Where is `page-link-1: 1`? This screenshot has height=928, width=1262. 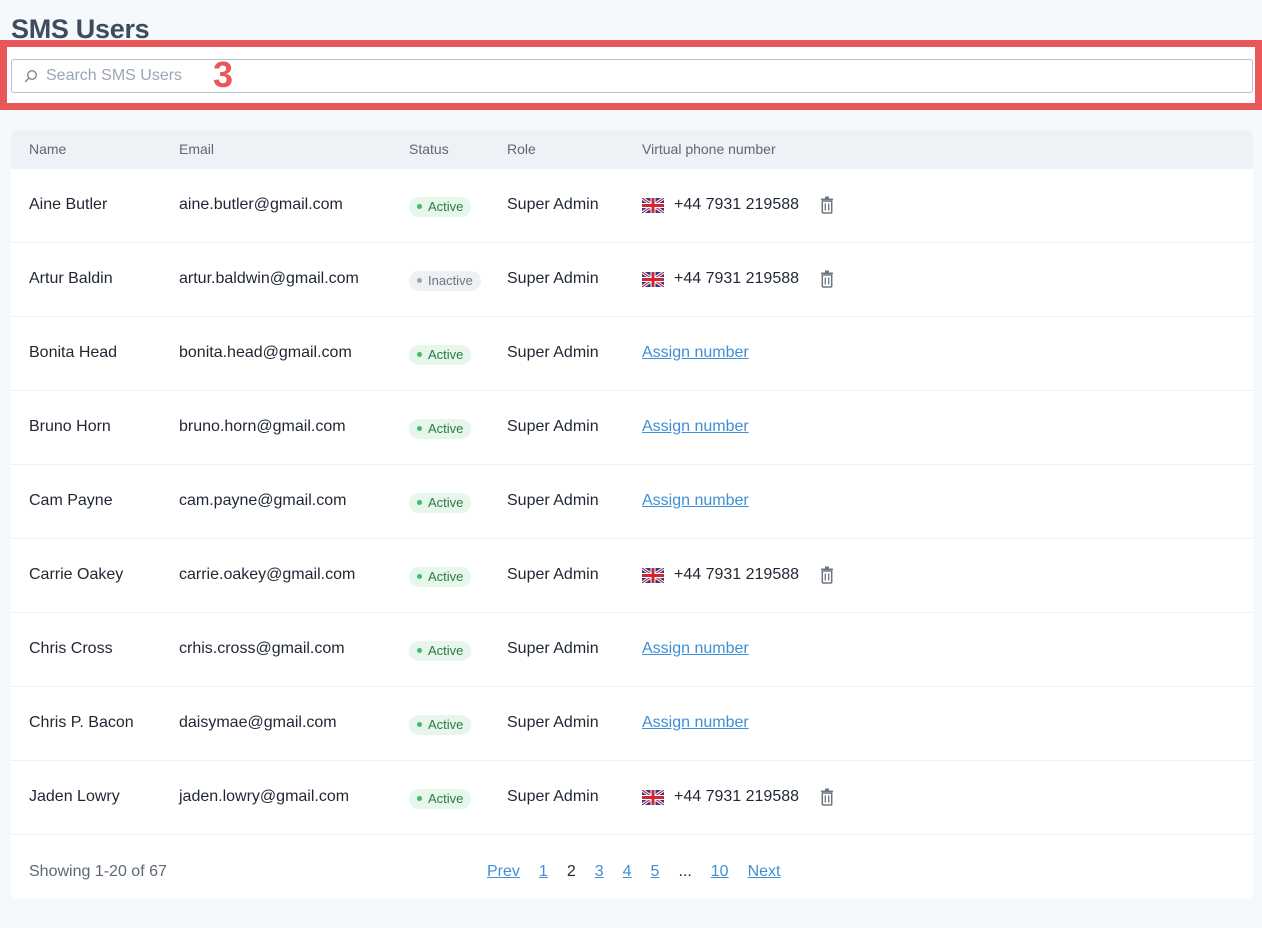
page-link-1: 1 is located at coordinates (543, 872).